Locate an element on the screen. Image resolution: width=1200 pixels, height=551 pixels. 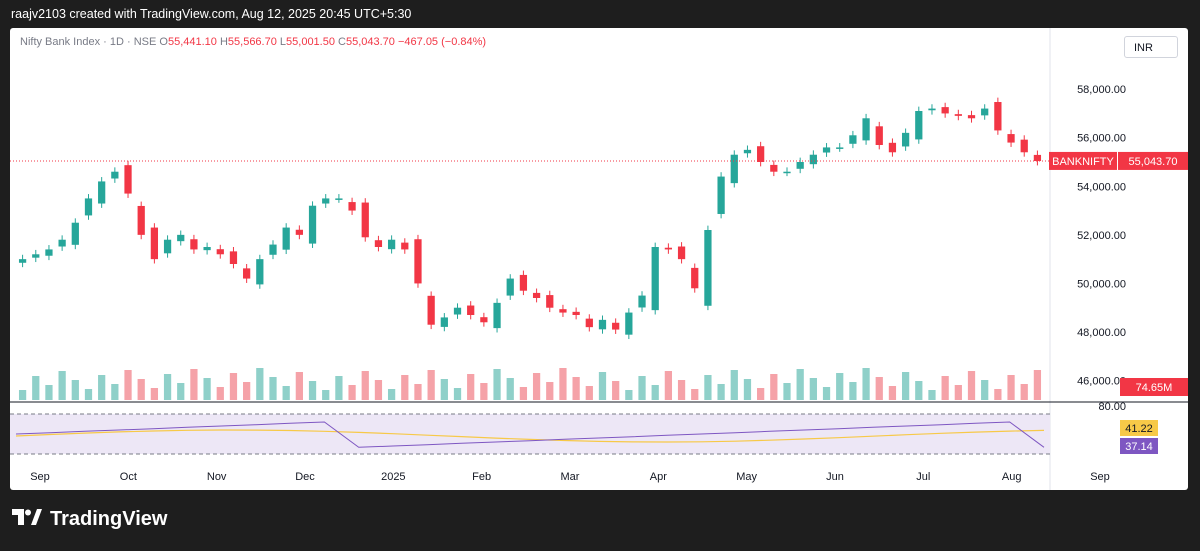
y-tick-label: 58,000.00 is located at coordinates (1101, 90).